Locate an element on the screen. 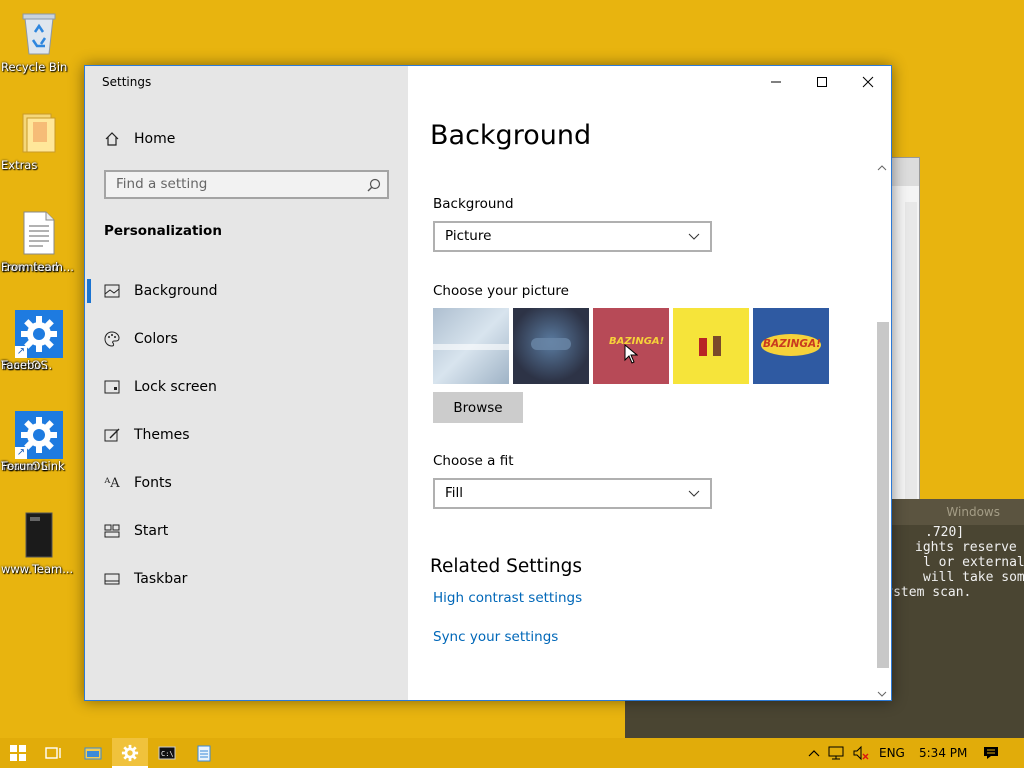  taskbar-app-notepad is located at coordinates (204, 753).